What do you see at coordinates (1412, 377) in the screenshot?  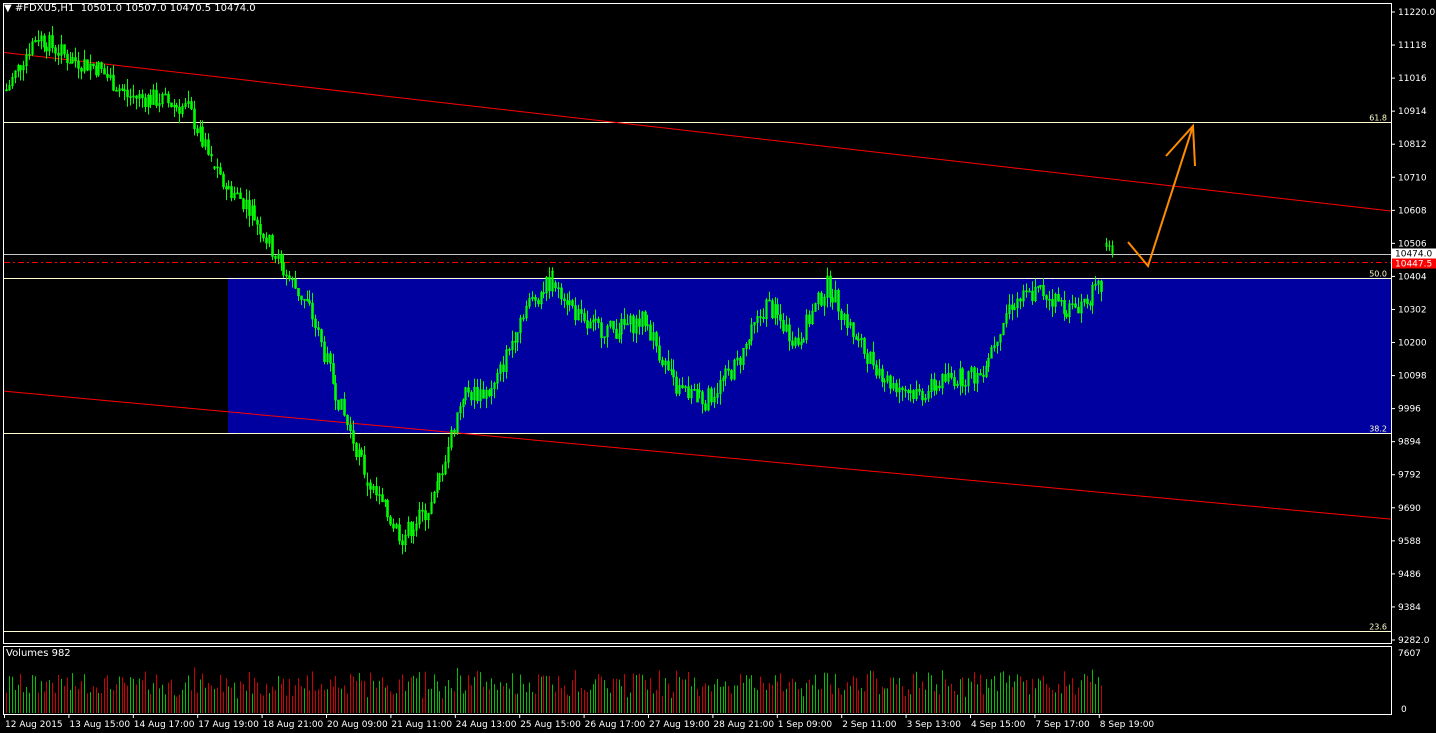 I see `price-tick-label: 10098` at bounding box center [1412, 377].